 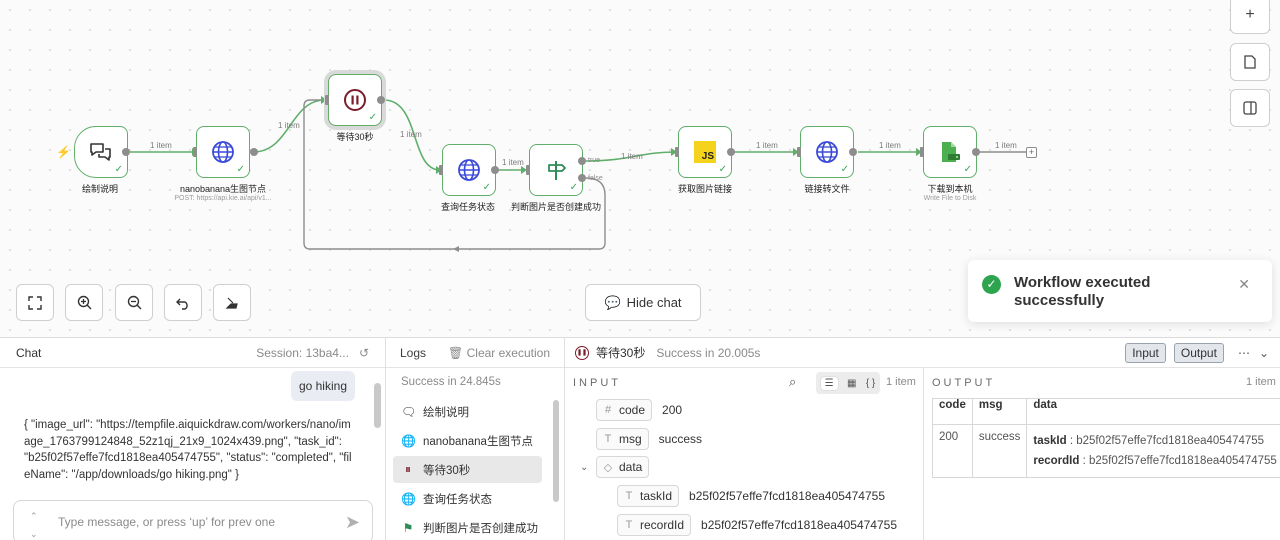 What do you see at coordinates (597, 383) in the screenshot?
I see `input-section-title: INPUT` at bounding box center [597, 383].